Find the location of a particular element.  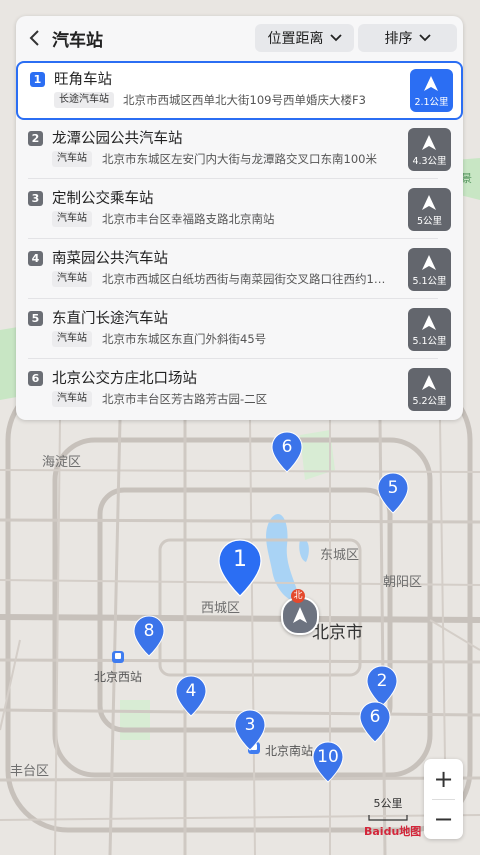

map-label-beijing-west: 北京西站 is located at coordinates (118, 677).